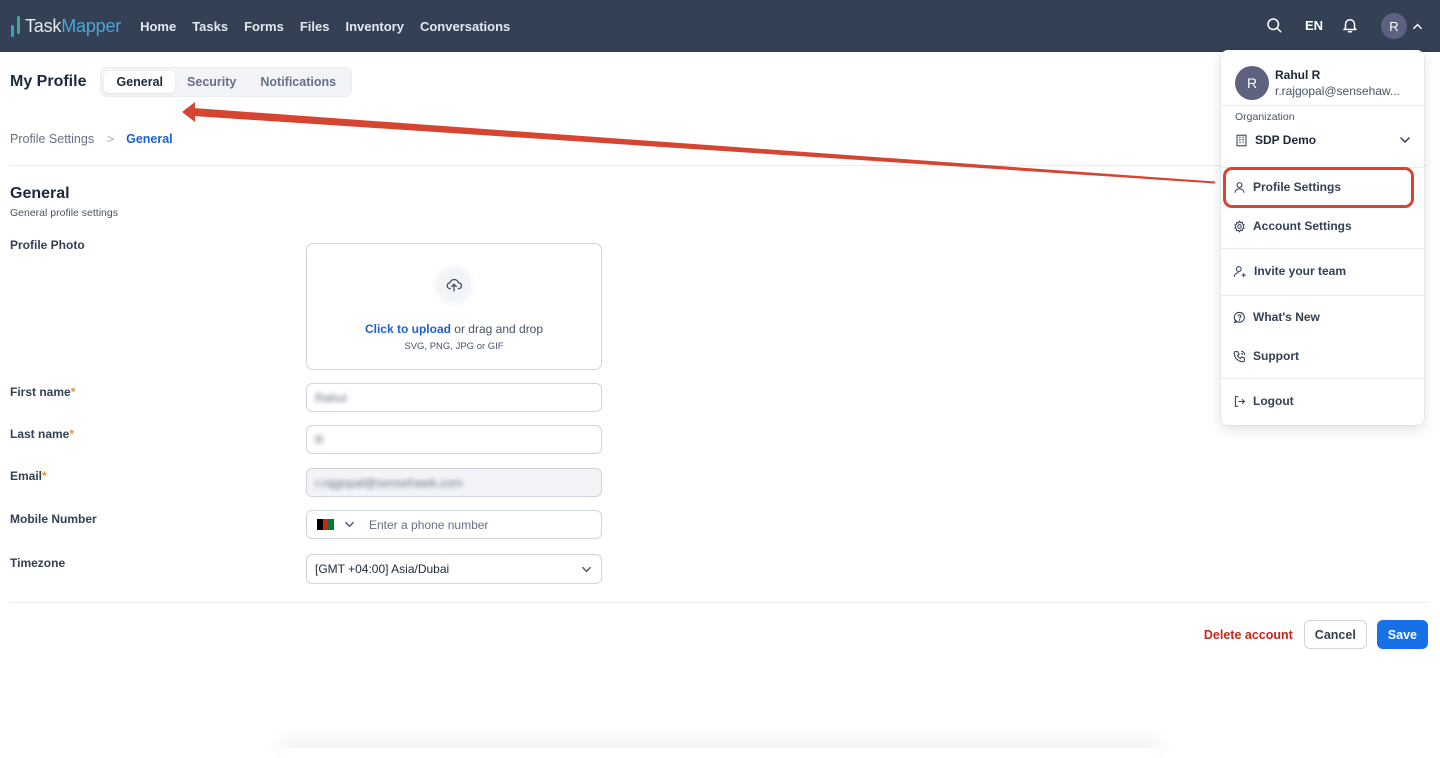  I want to click on user-name: Rahul R, so click(1298, 75).